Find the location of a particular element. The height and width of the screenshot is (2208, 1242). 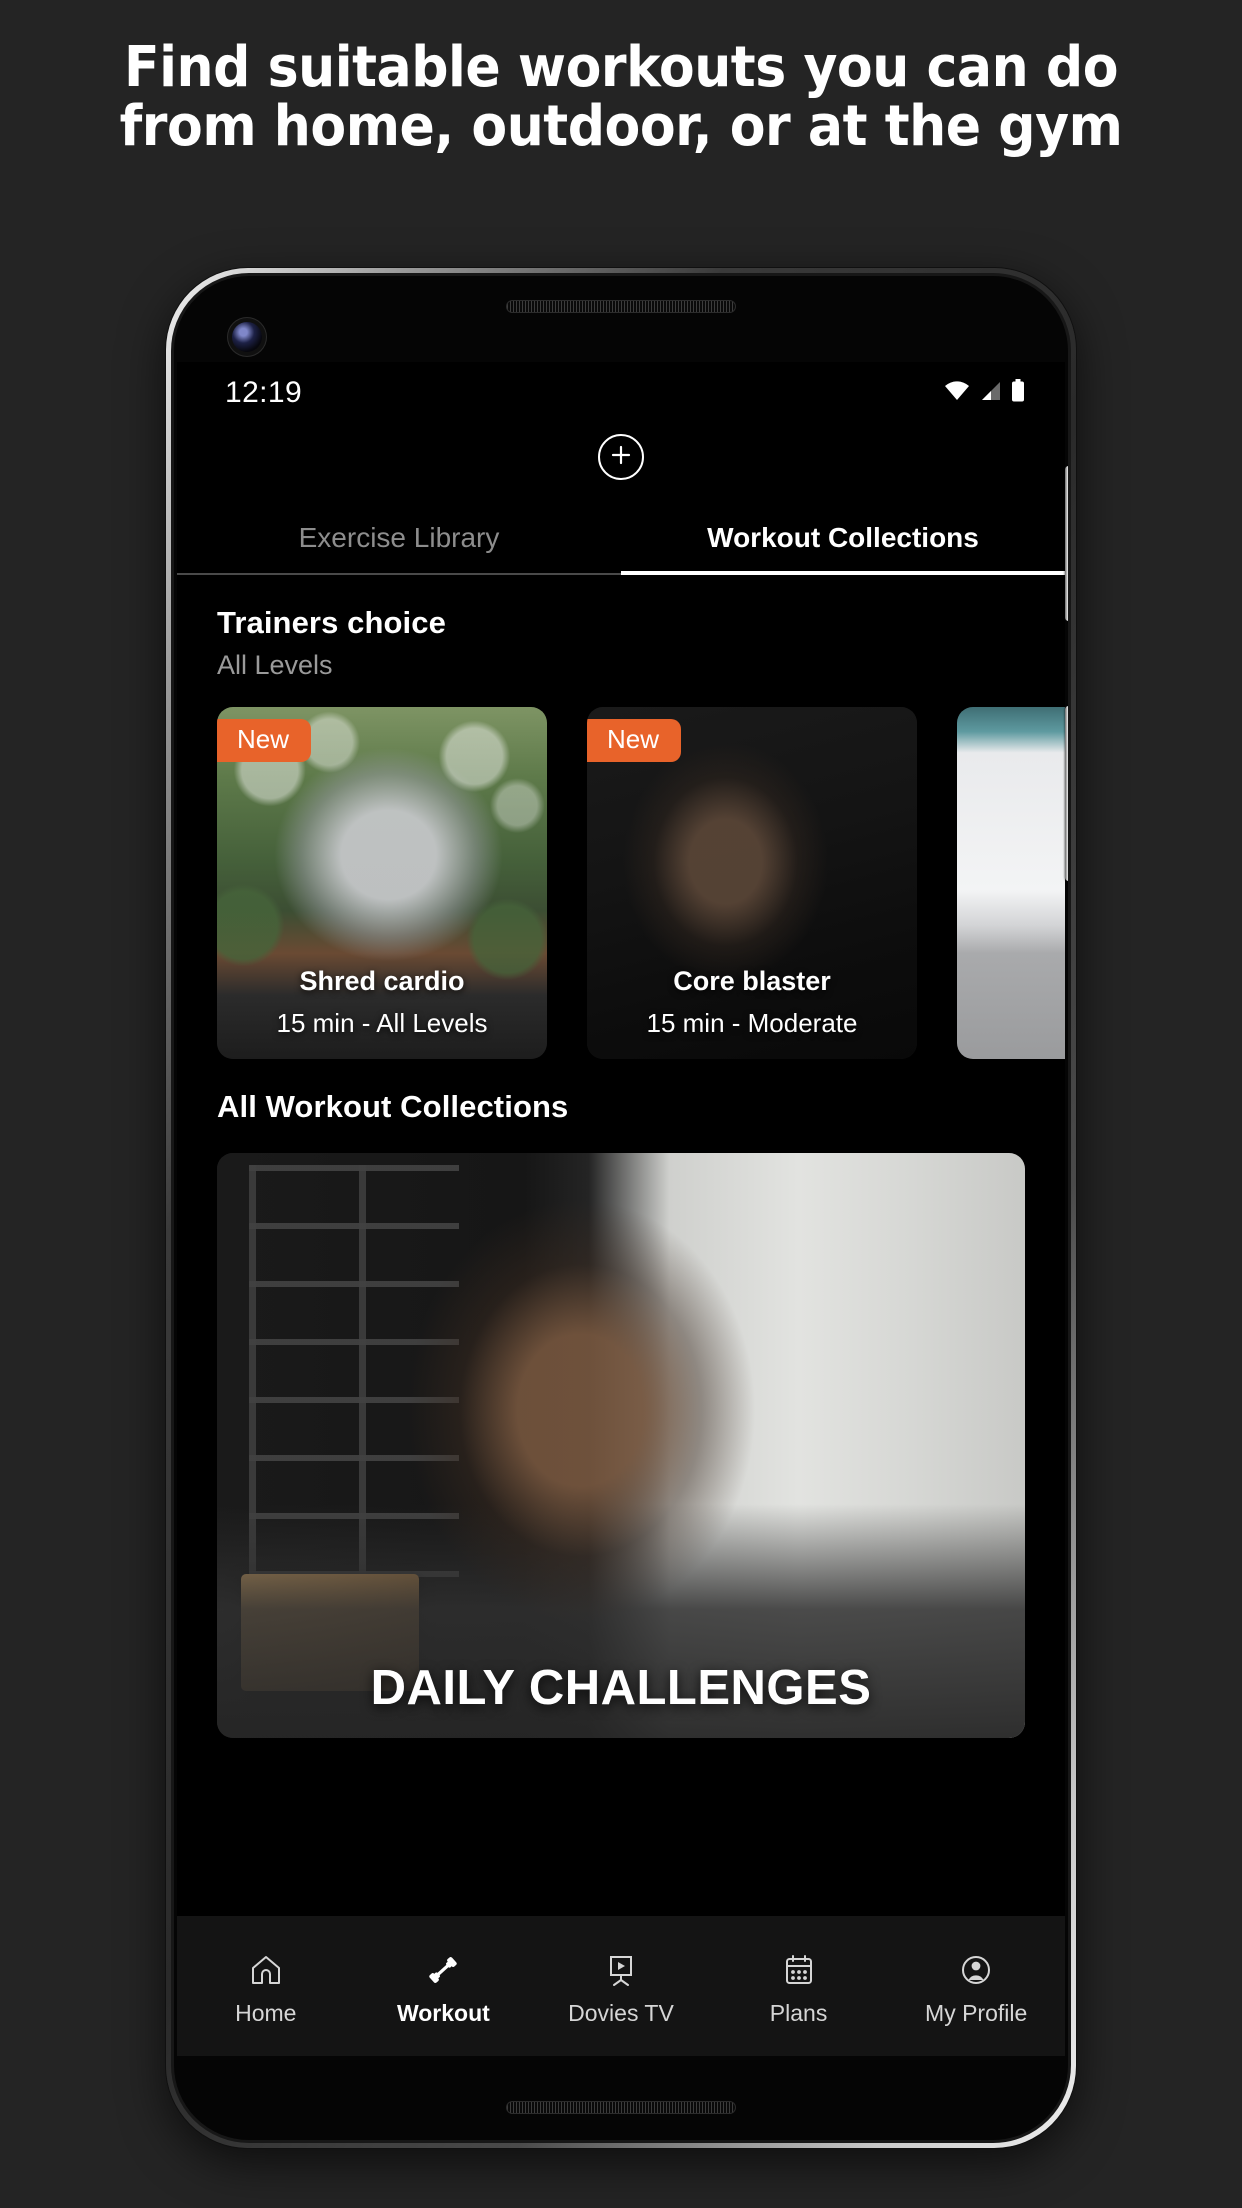

status-bar-icons is located at coordinates (984, 393).